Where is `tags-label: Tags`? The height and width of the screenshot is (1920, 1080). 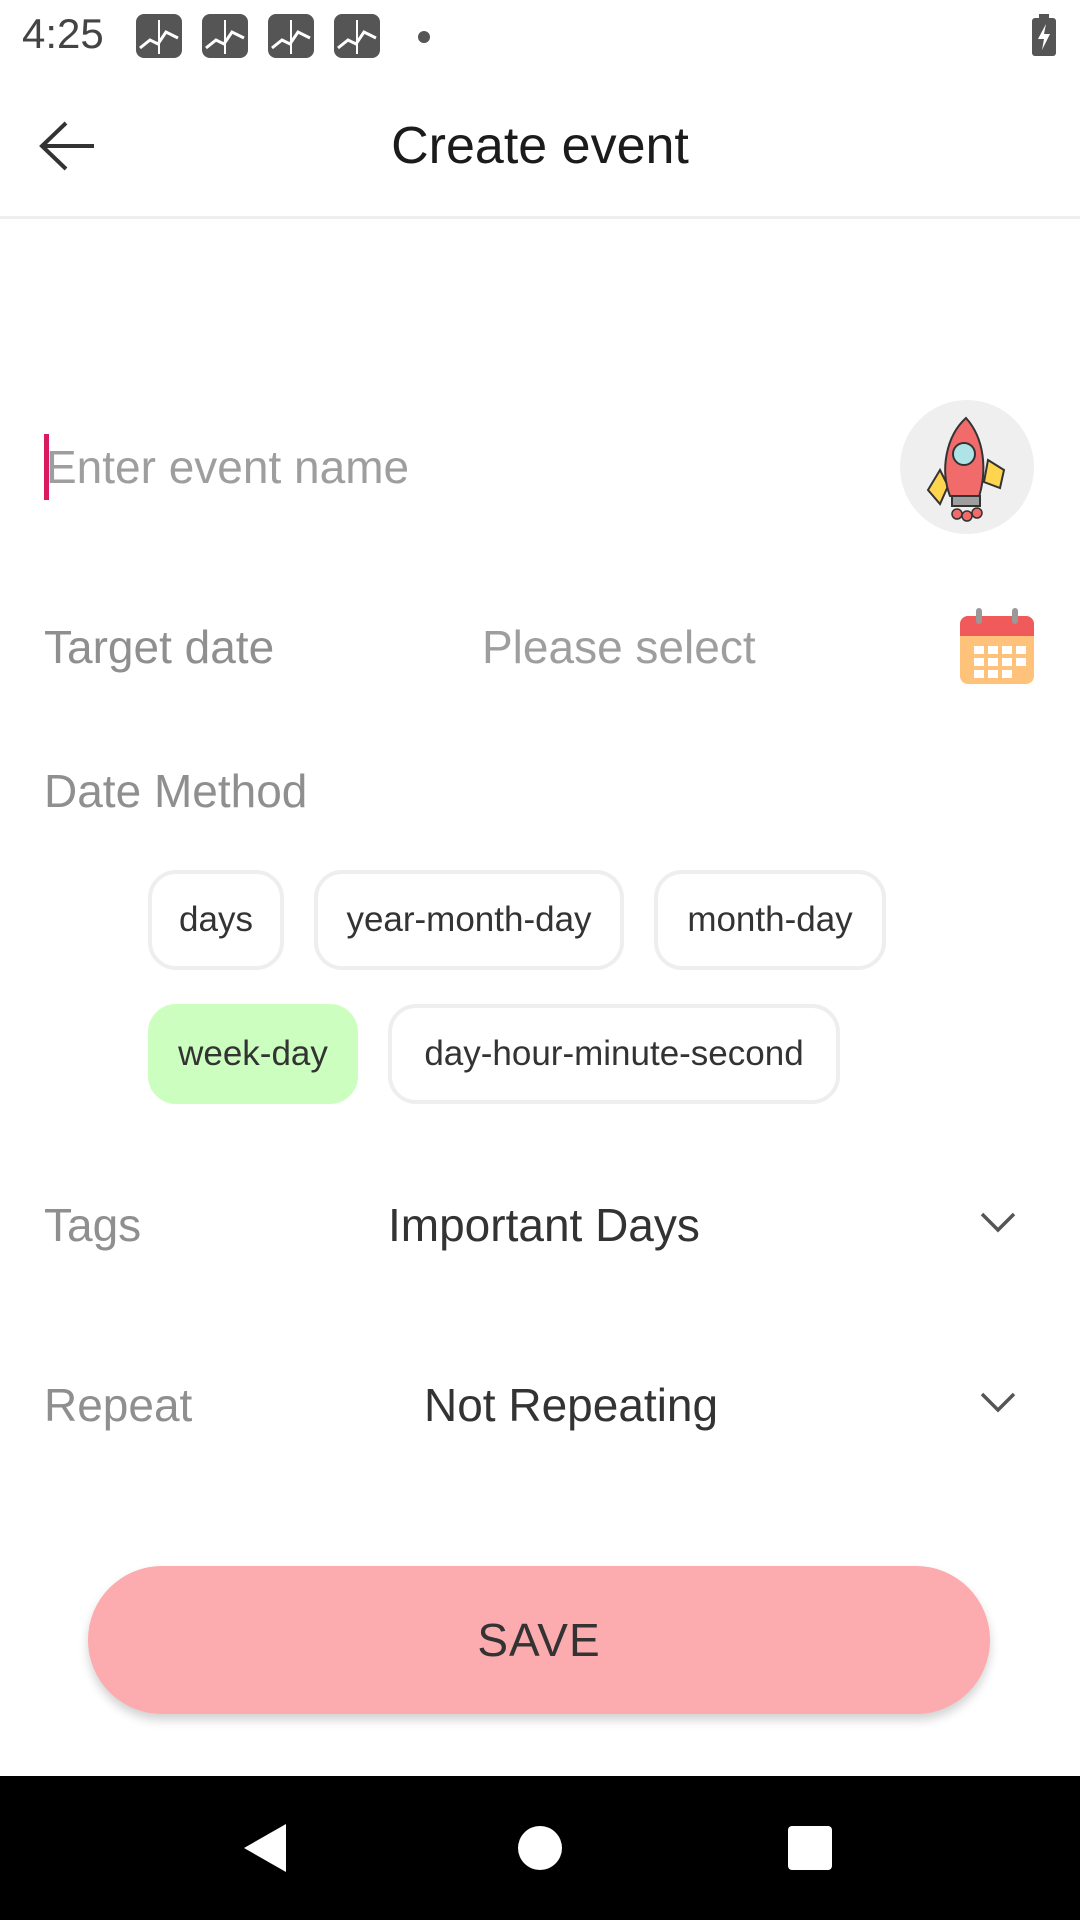
tags-label: Tags is located at coordinates (93, 1225).